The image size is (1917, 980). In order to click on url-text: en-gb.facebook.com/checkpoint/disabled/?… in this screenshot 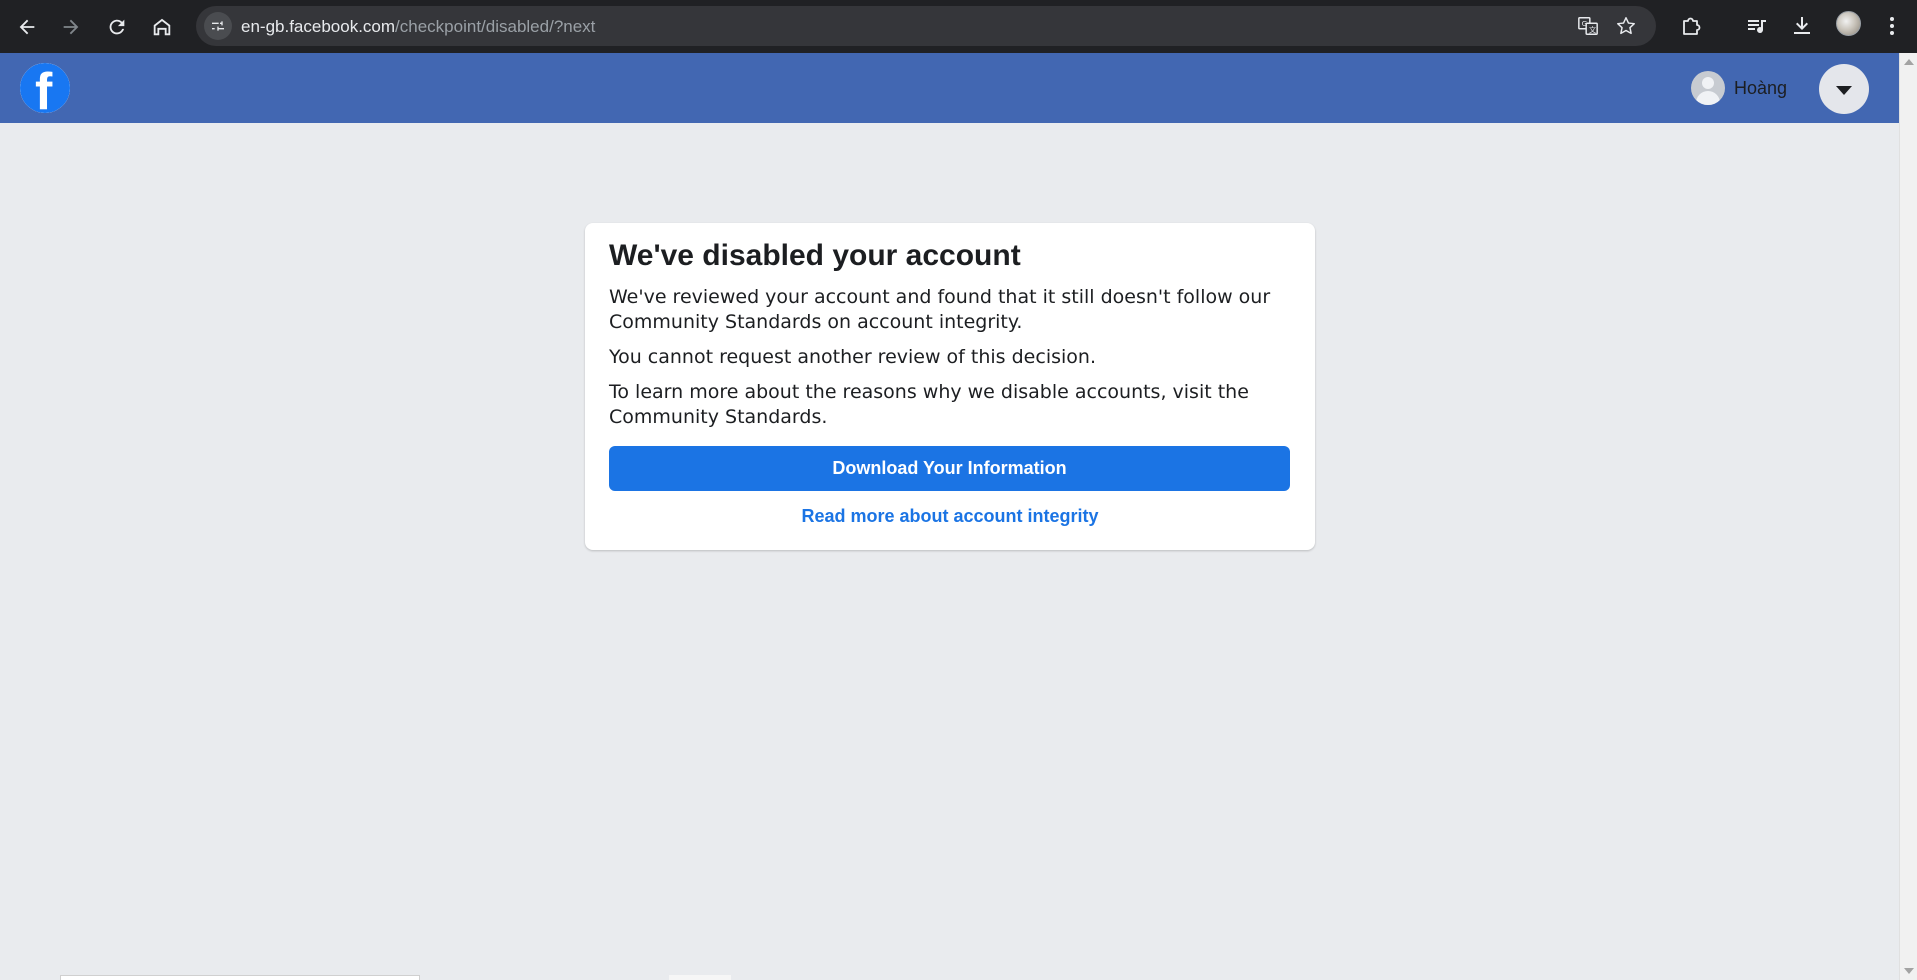, I will do `click(418, 27)`.